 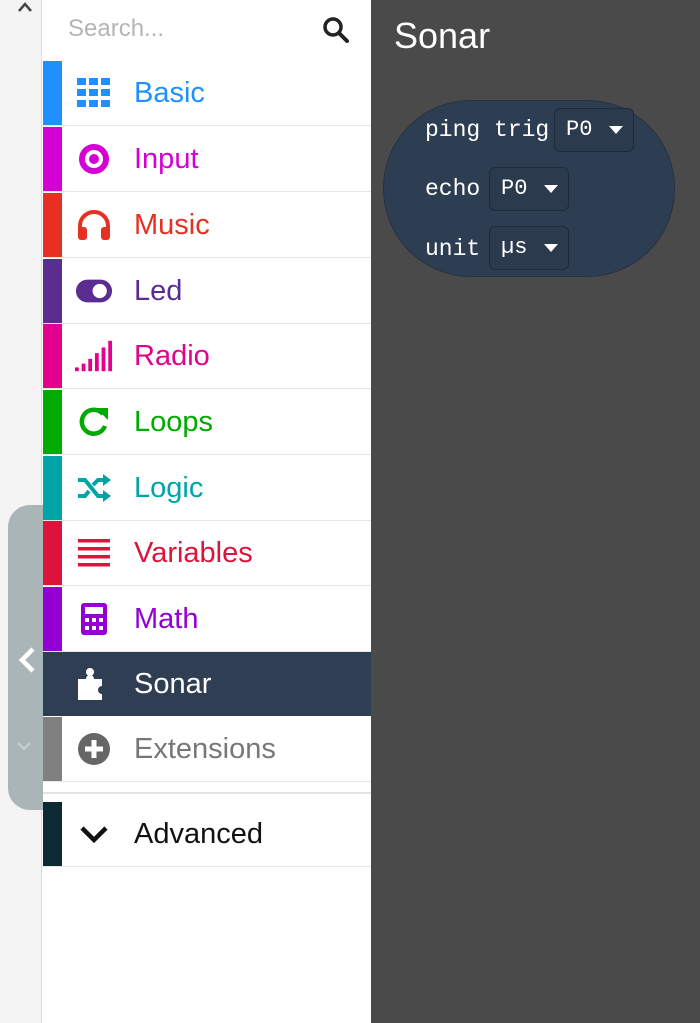 What do you see at coordinates (94, 93) in the screenshot?
I see `grid-icon` at bounding box center [94, 93].